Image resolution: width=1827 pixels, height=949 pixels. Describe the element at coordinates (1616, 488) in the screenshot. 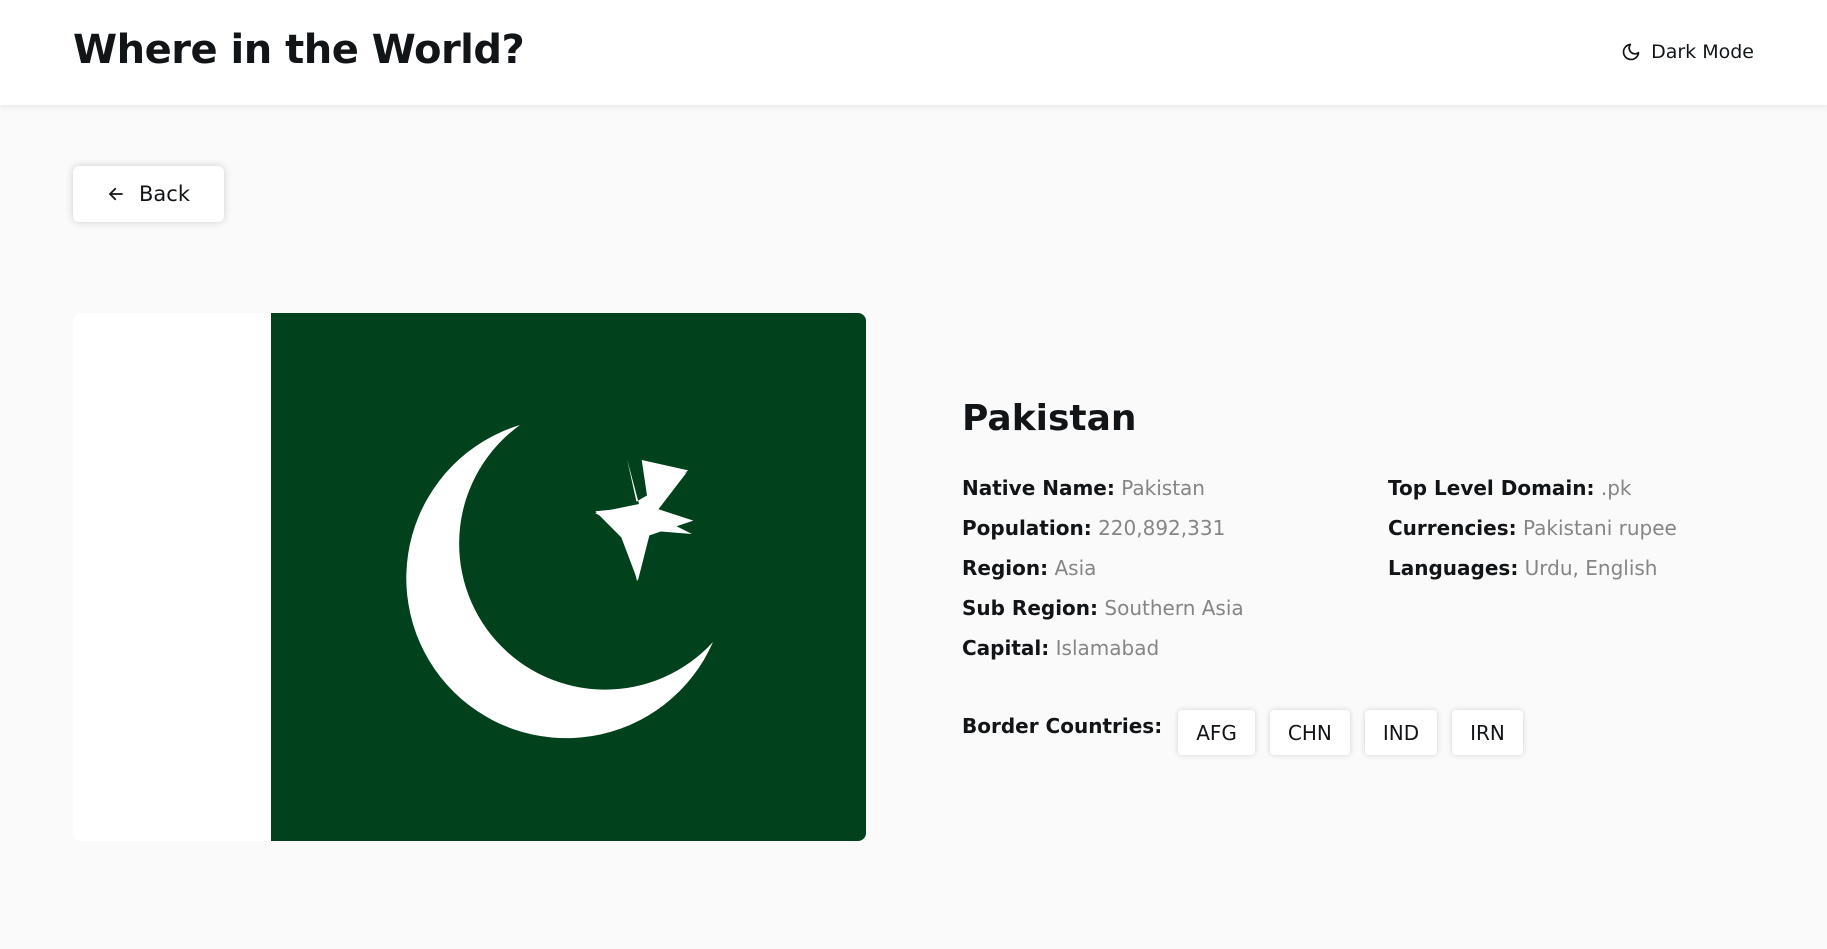

I see `field-value: .pk` at that location.